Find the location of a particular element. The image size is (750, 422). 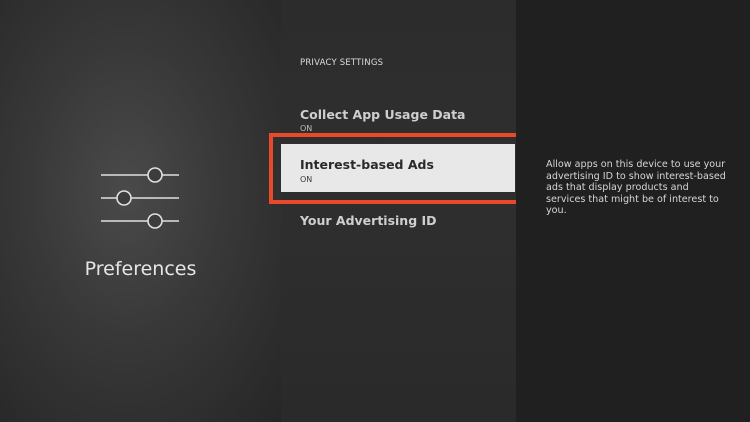

setting-label: Your Advertising ID is located at coordinates (368, 220).